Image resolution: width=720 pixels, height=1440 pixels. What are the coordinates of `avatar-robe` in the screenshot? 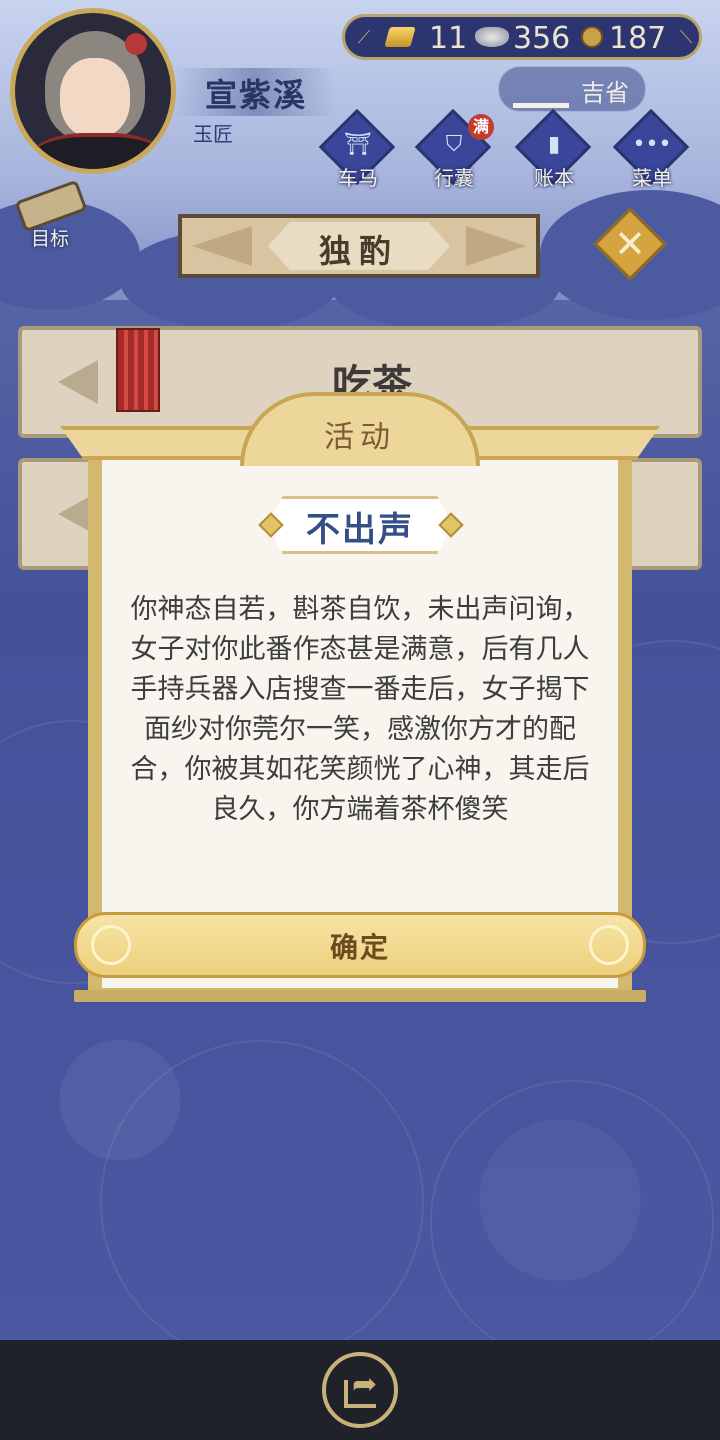 It's located at (98, 151).